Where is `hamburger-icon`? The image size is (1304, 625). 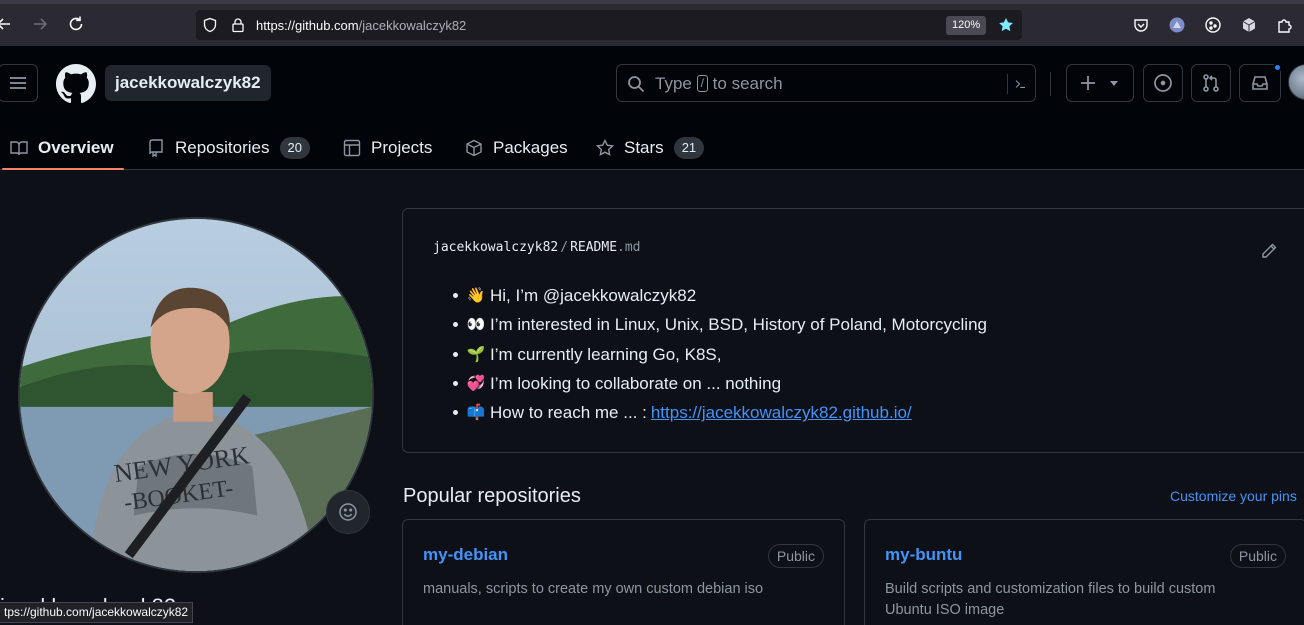
hamburger-icon is located at coordinates (18, 83).